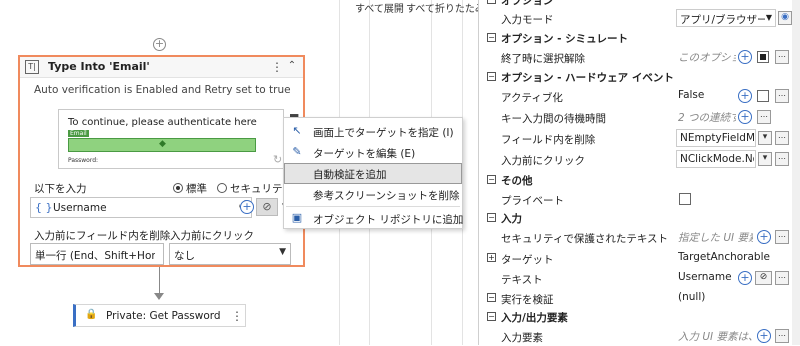  Describe the element at coordinates (159, 44) in the screenshot. I see `add-activity-icon: +` at that location.